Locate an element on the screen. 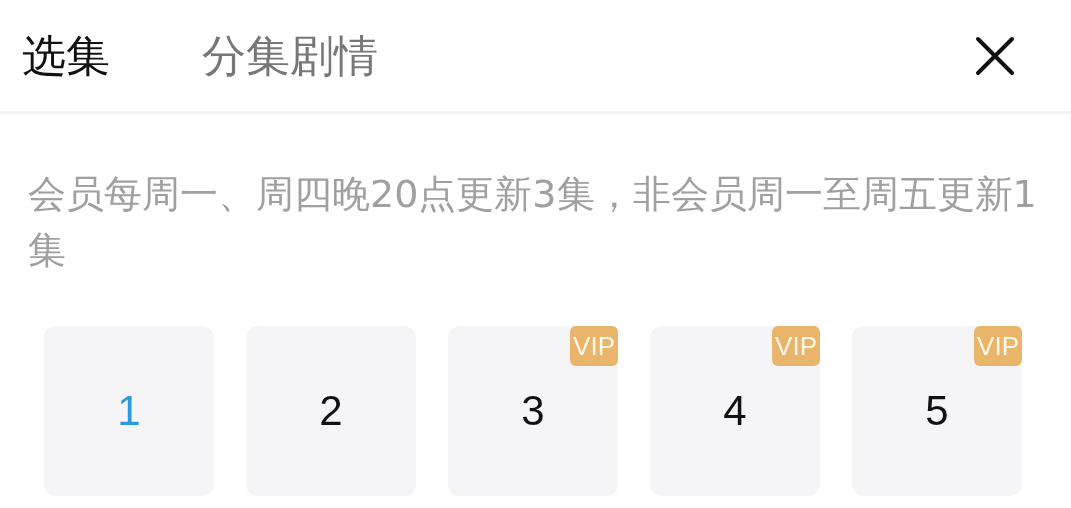 The height and width of the screenshot is (508, 1071). episode-tile: 3 VIP is located at coordinates (533, 411).